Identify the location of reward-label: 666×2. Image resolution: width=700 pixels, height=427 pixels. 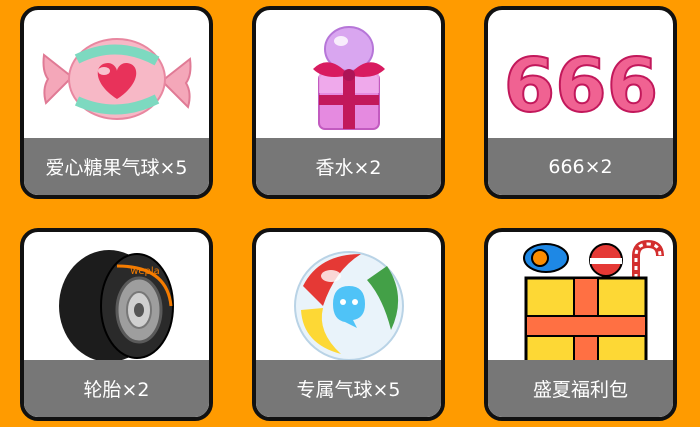
(580, 166).